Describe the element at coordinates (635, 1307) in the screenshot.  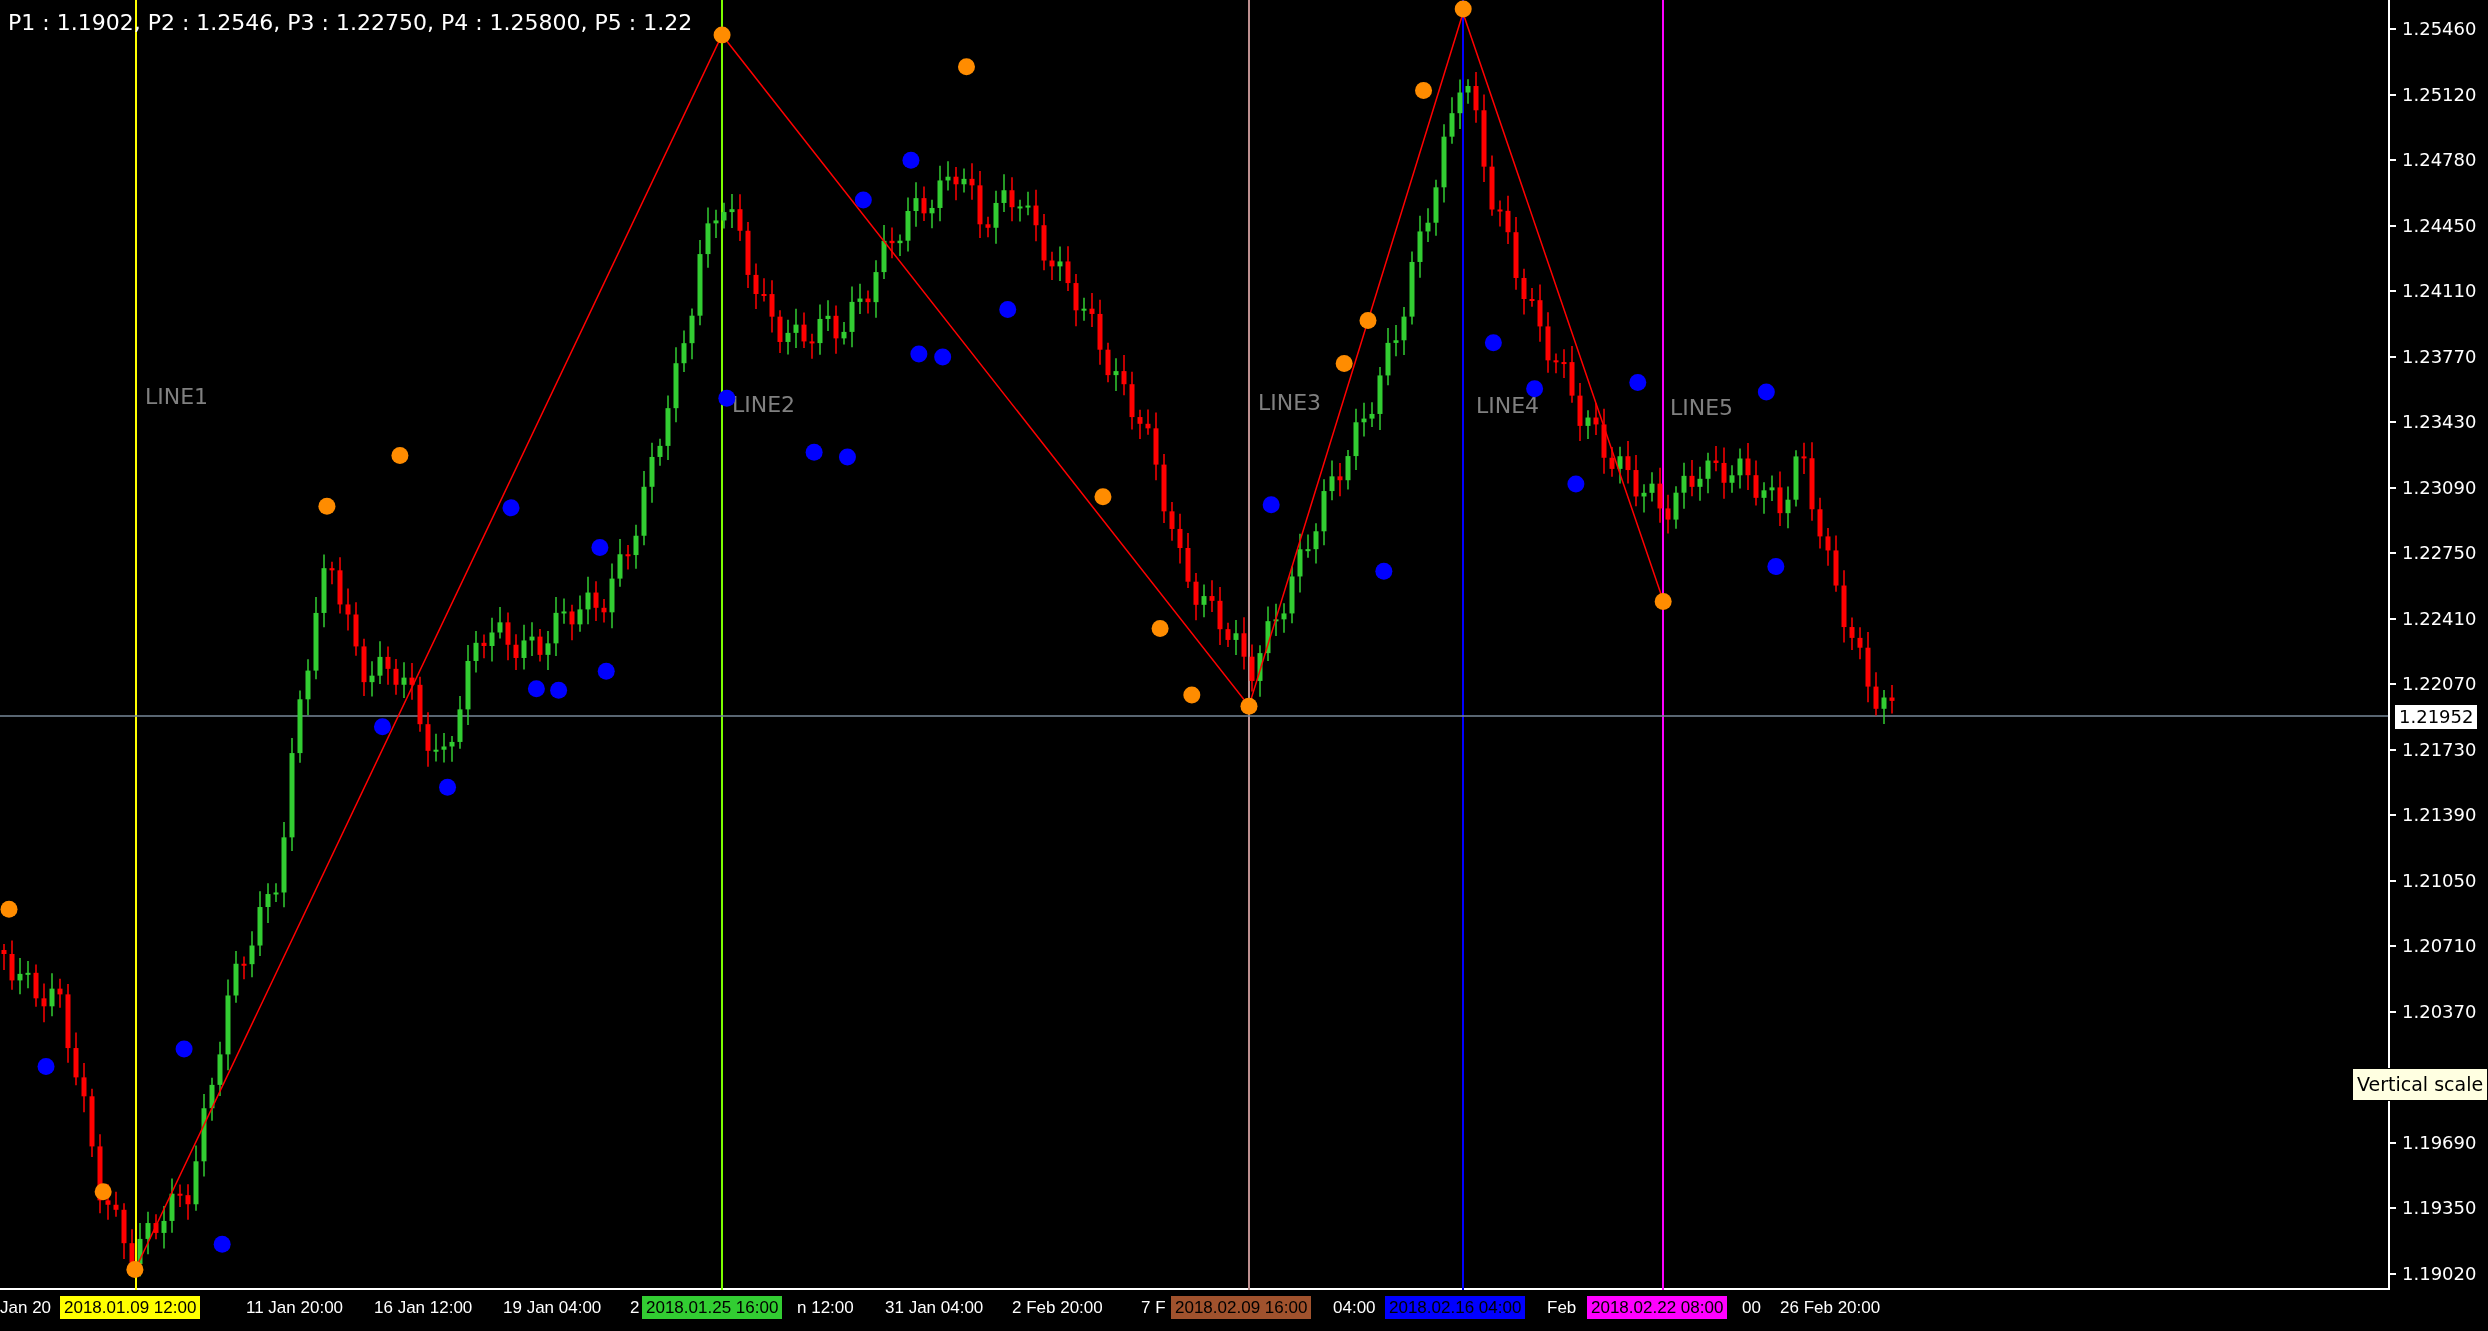
I see `time-label: 2` at that location.